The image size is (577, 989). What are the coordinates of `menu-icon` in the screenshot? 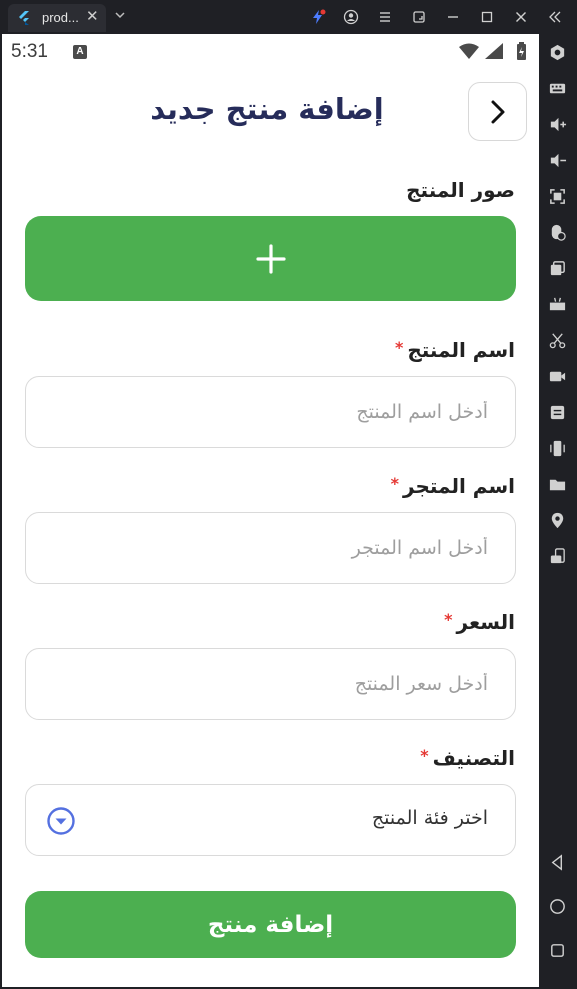 It's located at (385, 17).